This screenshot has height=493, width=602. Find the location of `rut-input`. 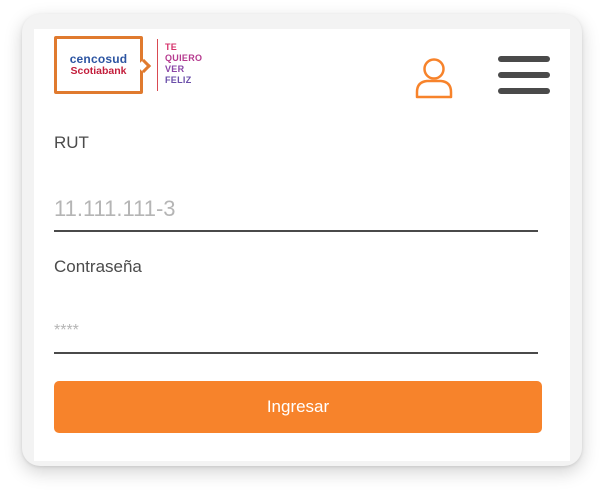

rut-input is located at coordinates (296, 209).